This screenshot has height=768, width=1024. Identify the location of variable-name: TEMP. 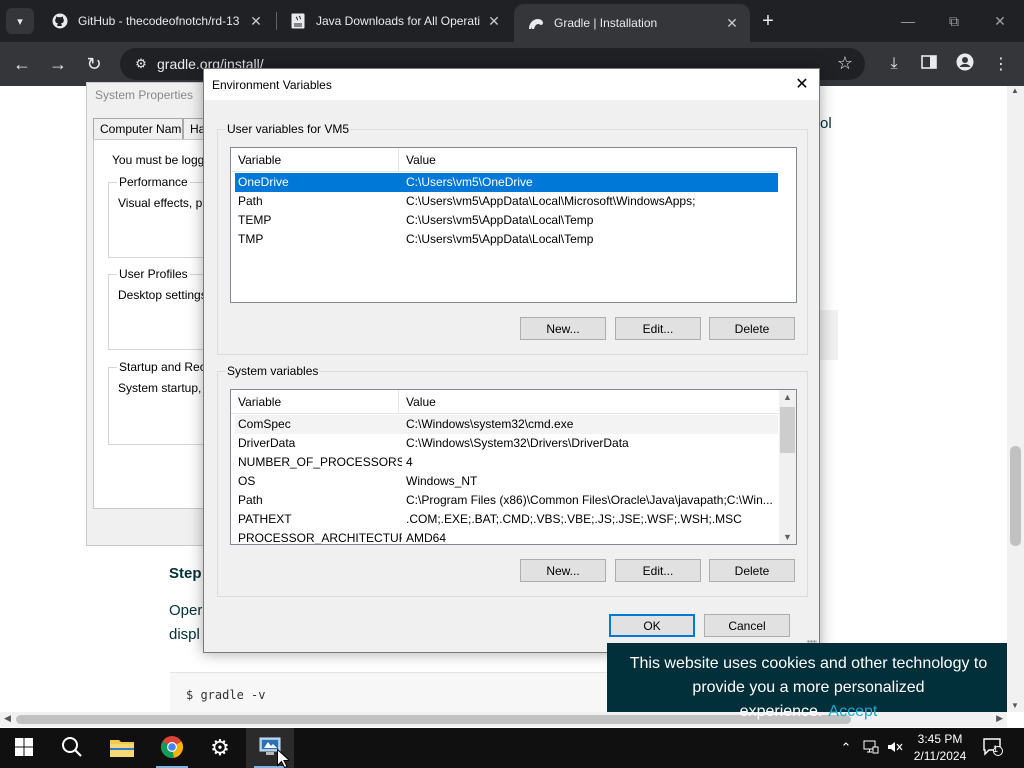
(255, 220).